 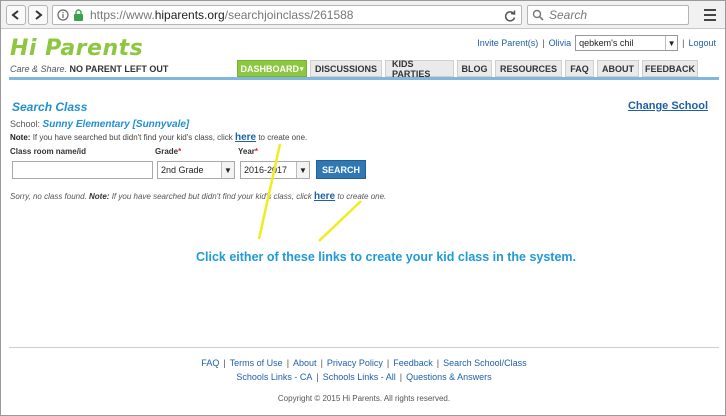 I want to click on footer-link-privacy: Privacy Policy, so click(x=355, y=363).